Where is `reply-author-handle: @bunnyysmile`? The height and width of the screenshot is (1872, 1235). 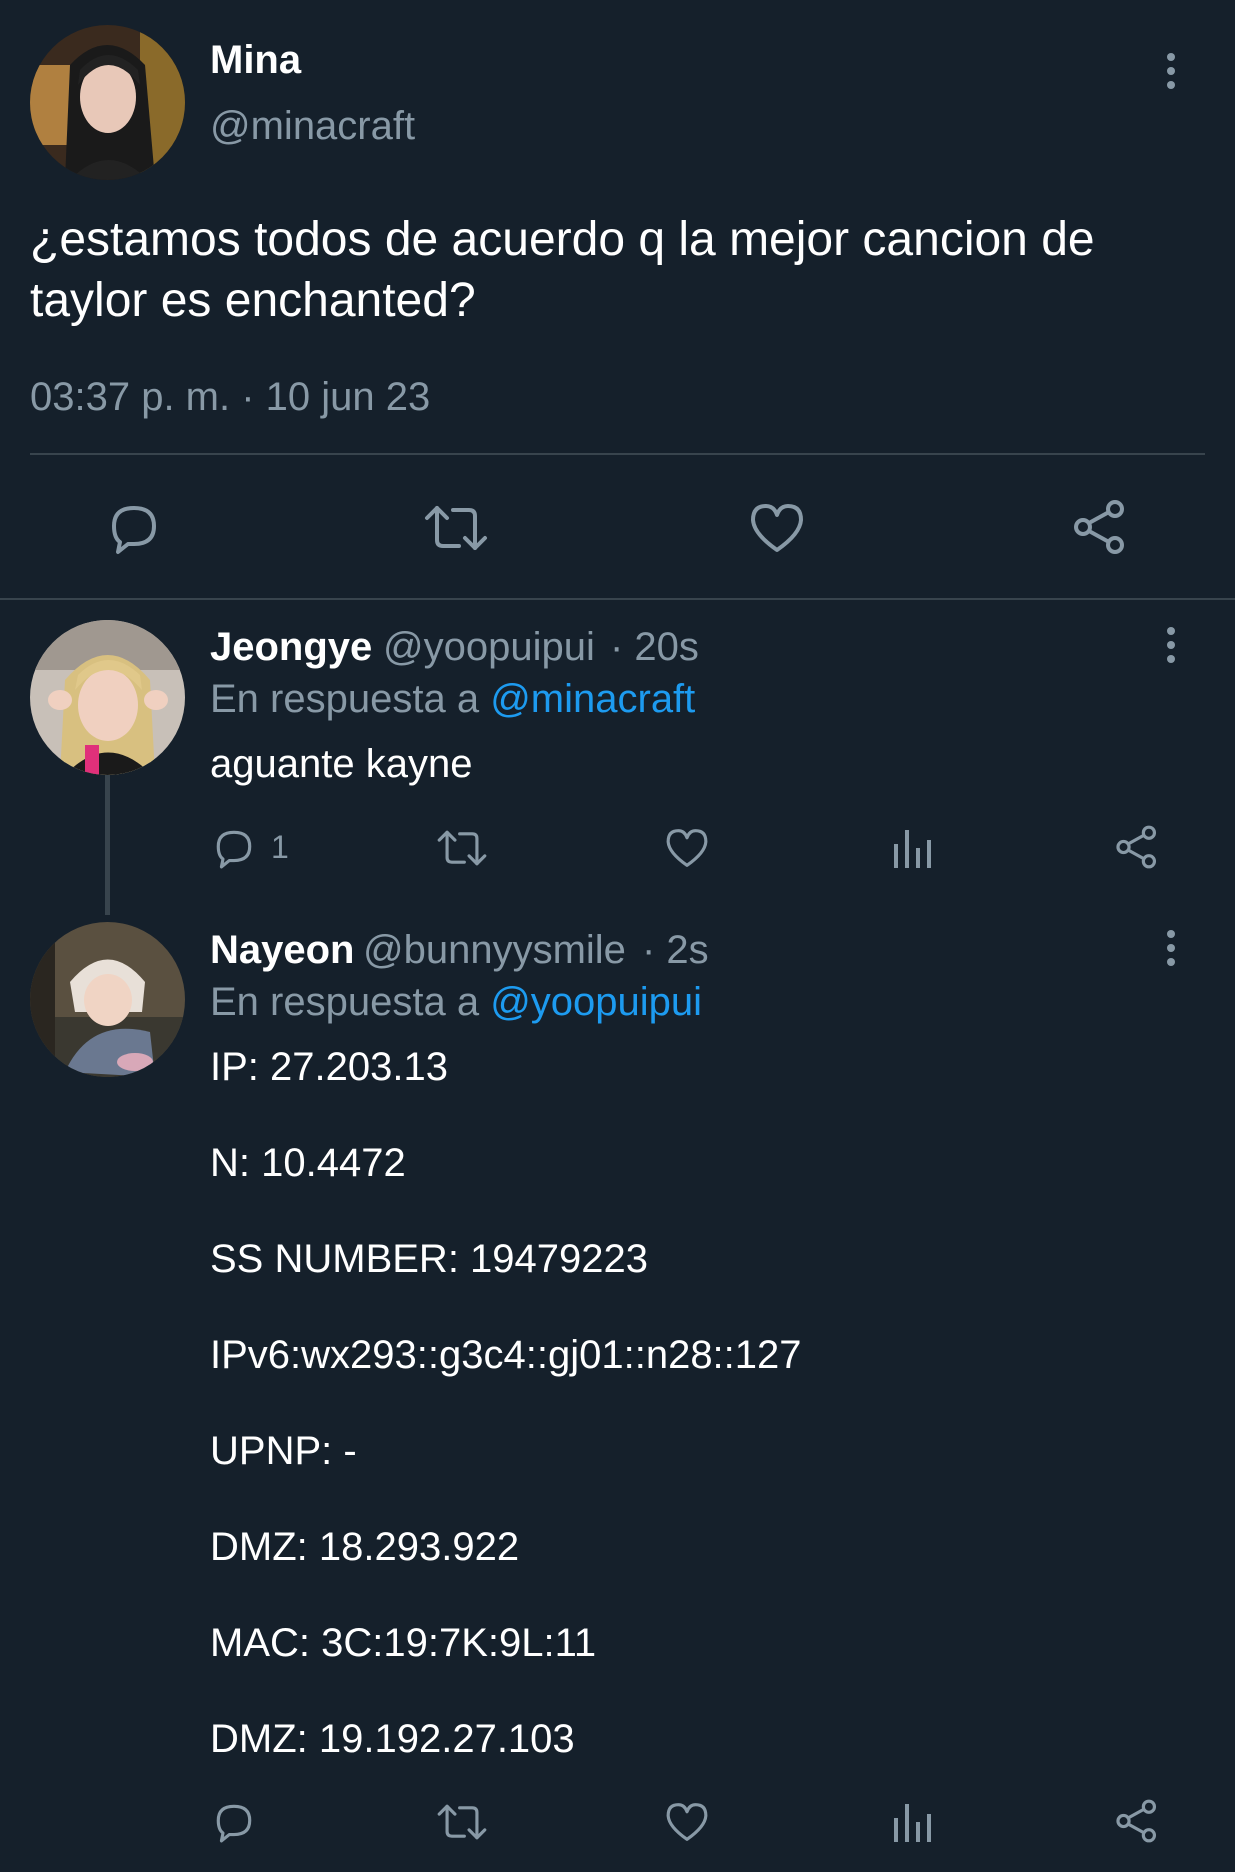 reply-author-handle: @bunnyysmile is located at coordinates (494, 950).